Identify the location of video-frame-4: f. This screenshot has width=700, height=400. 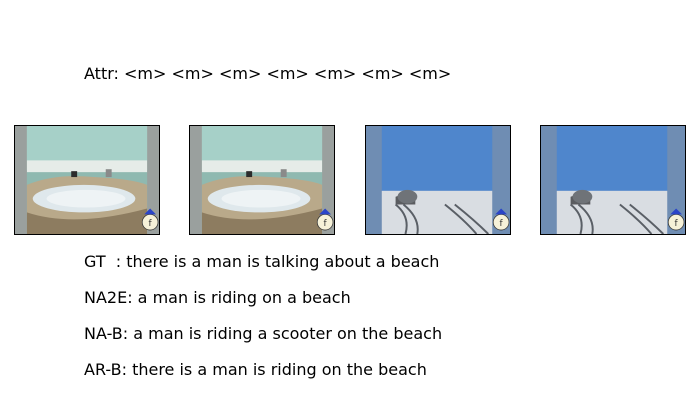
(613, 180).